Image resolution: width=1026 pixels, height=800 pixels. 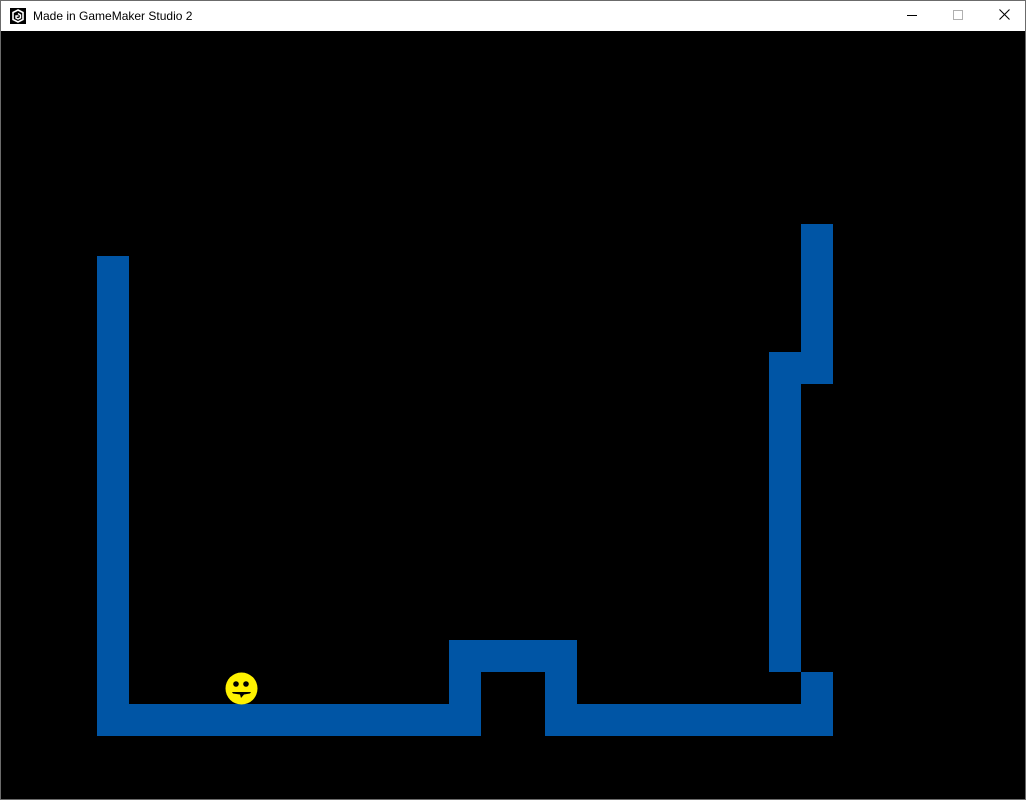 I want to click on player-character, so click(x=241, y=688).